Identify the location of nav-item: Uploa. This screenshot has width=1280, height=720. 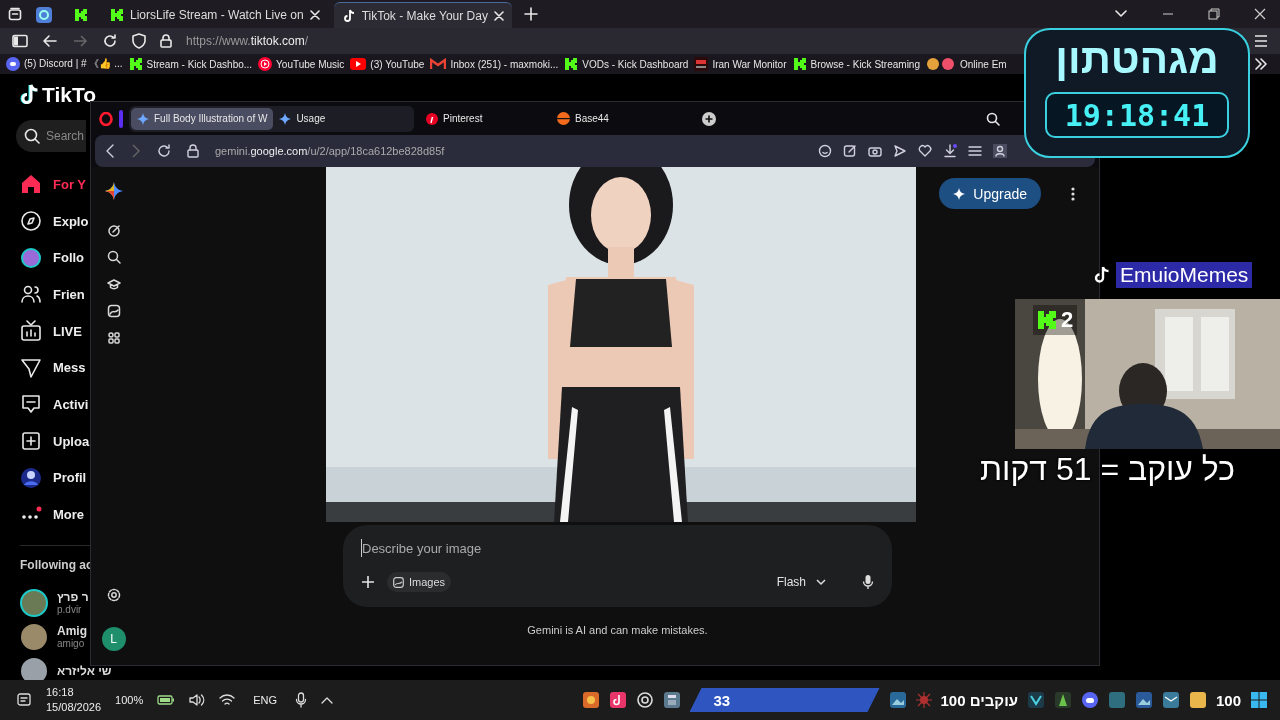
(71, 441).